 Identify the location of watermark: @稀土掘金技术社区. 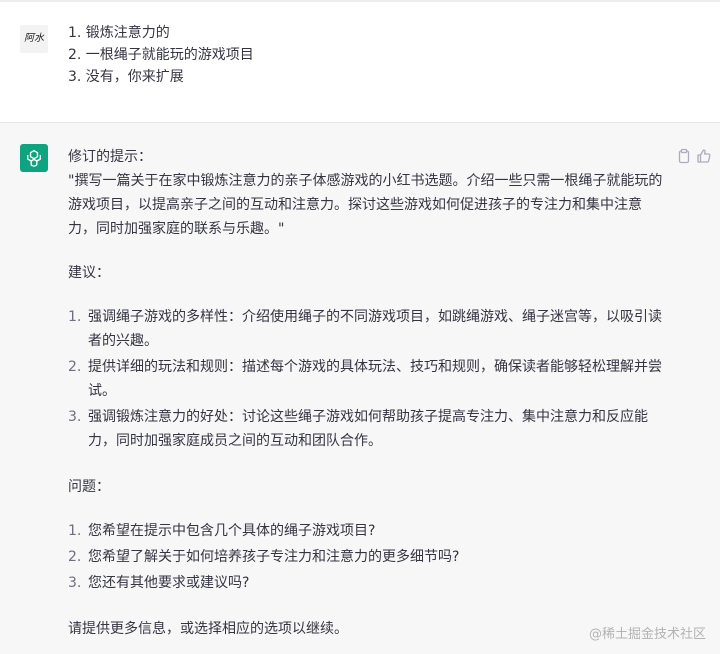
(647, 634).